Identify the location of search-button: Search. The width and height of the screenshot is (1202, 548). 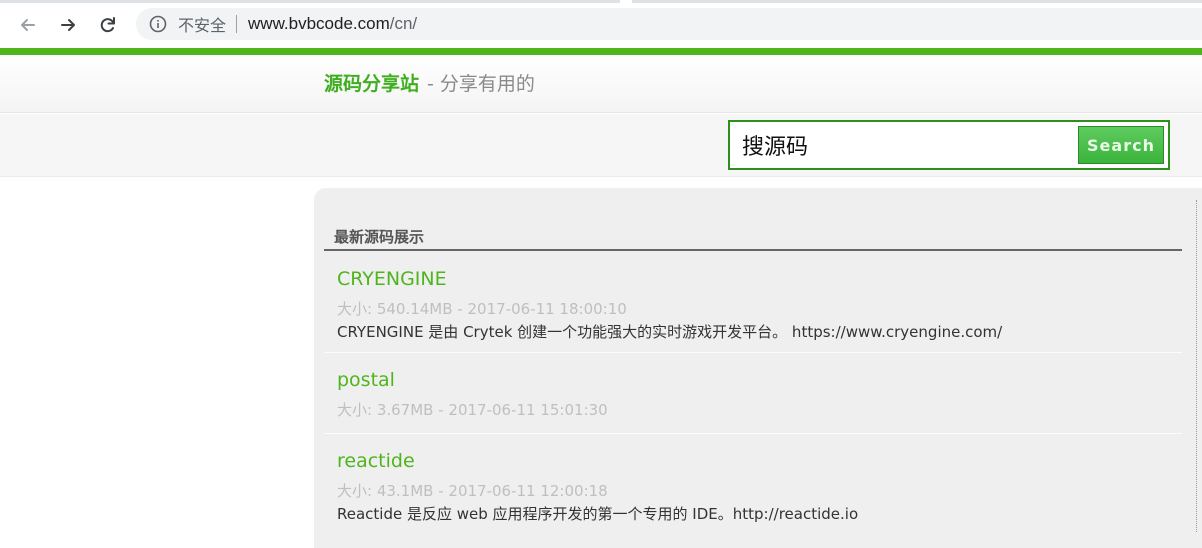
(1121, 145).